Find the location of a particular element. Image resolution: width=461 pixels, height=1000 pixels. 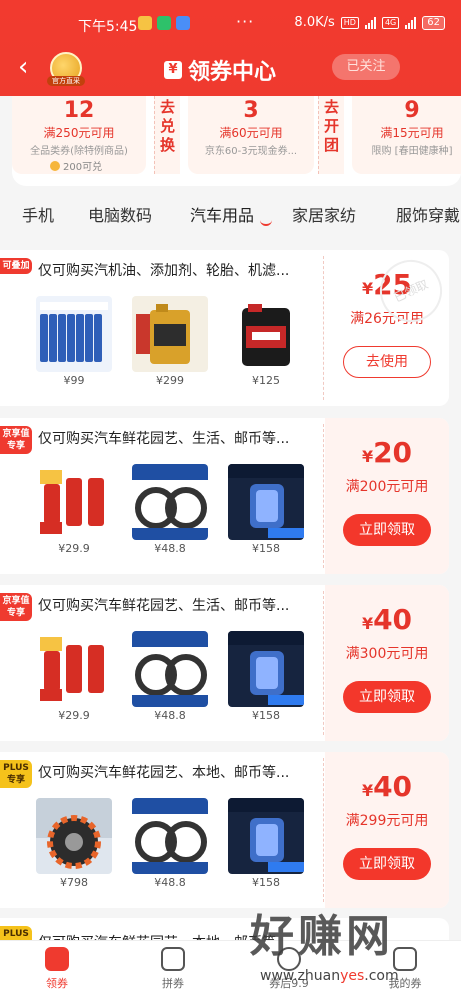

net-badge-1: 4G is located at coordinates (390, 22).